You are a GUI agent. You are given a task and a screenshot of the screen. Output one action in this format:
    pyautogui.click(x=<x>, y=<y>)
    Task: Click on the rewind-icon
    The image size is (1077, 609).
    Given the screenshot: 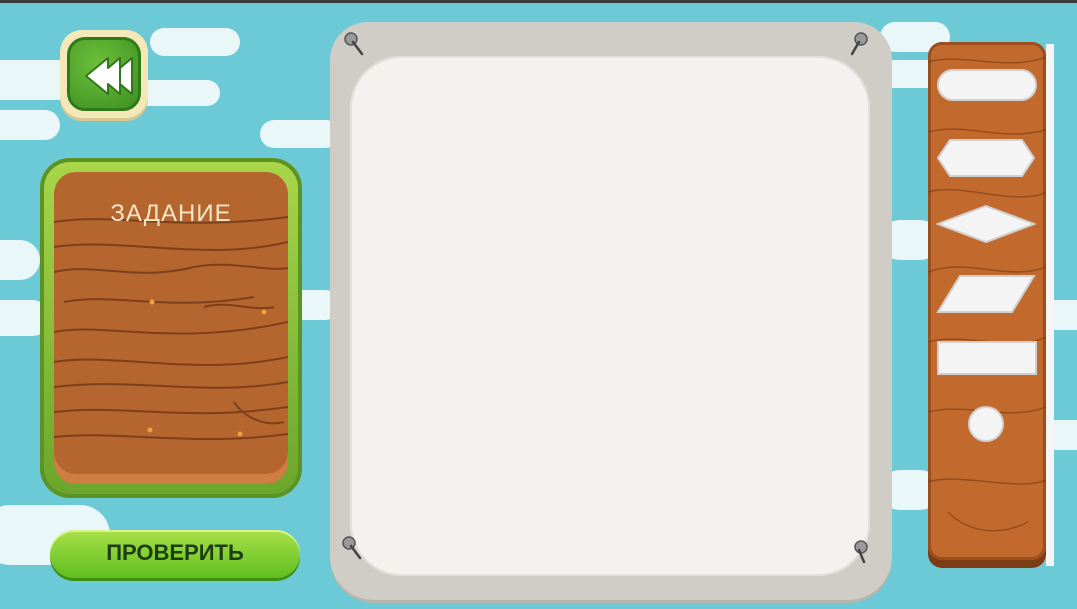 What is the action you would take?
    pyautogui.click(x=109, y=76)
    